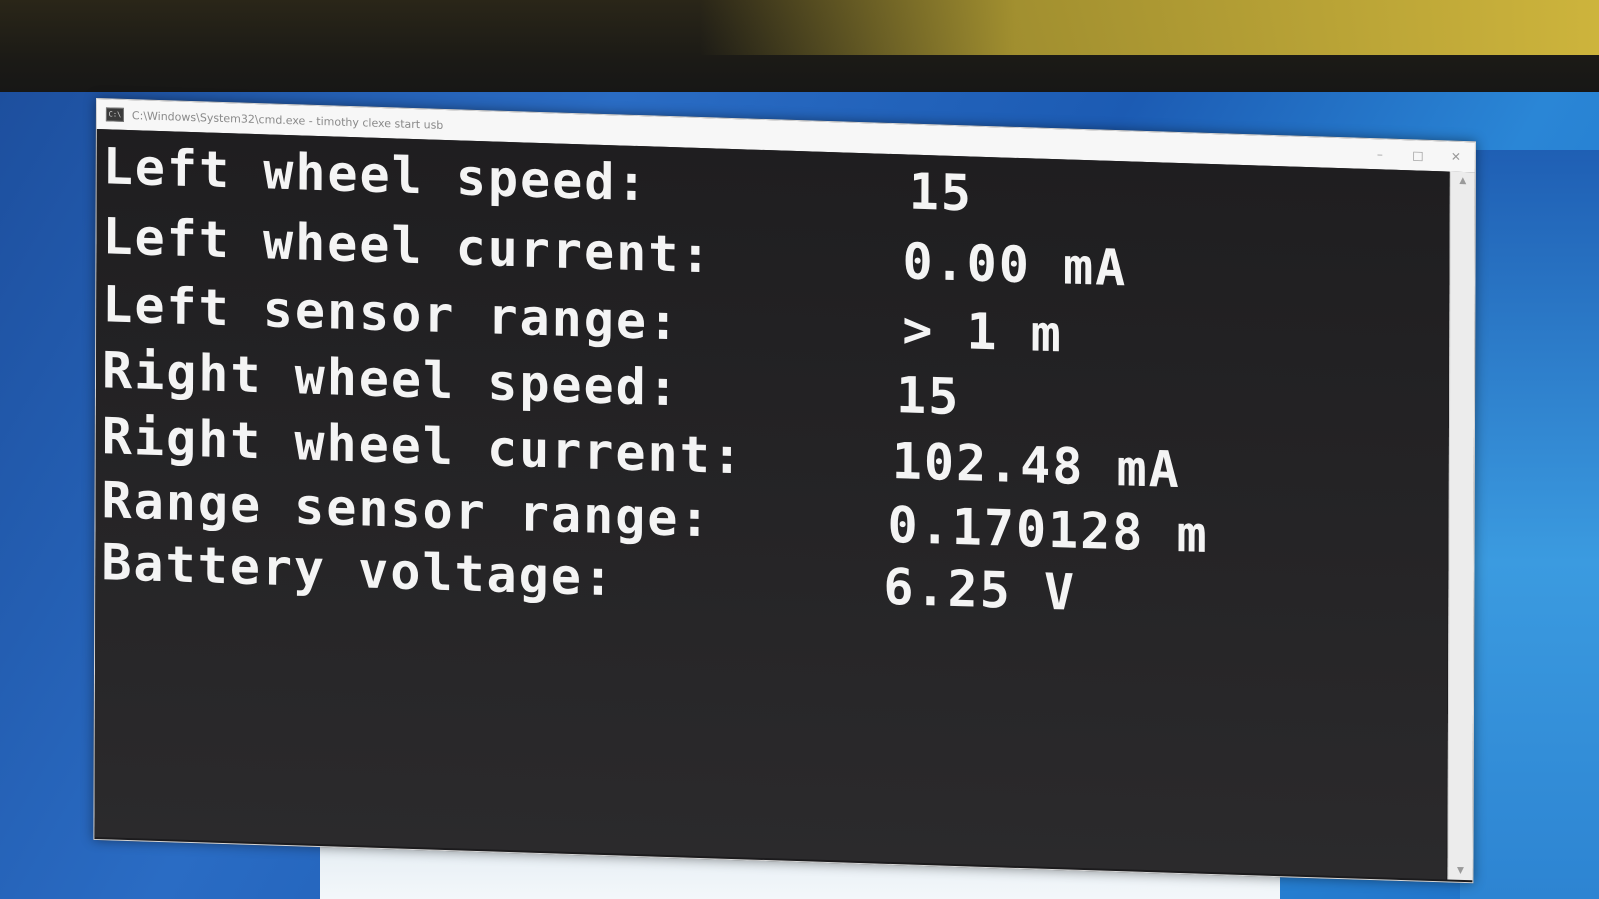  I want to click on scroll-down-icon: ▼, so click(1460, 871).